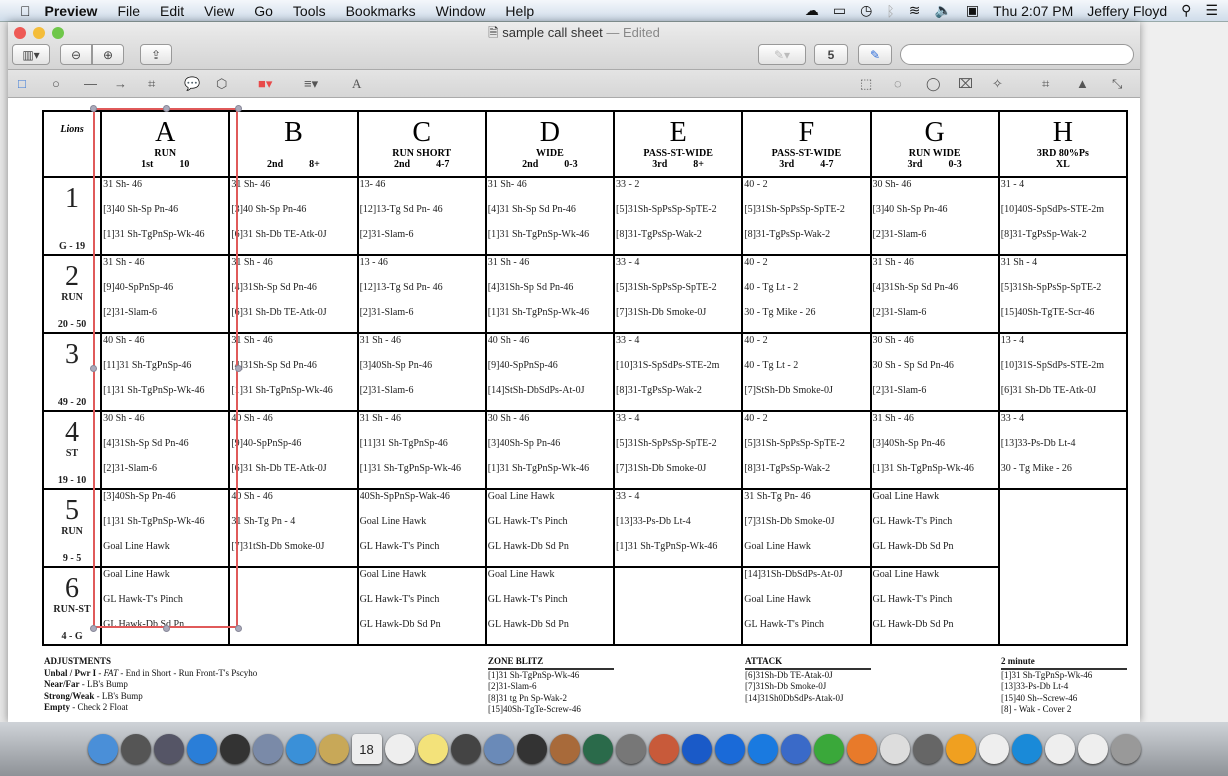 This screenshot has width=1228, height=776. Describe the element at coordinates (128, 11) in the screenshot. I see `menu-file: File` at that location.